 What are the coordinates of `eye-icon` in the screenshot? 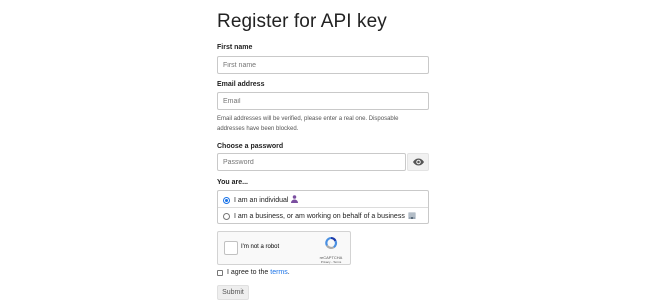 It's located at (418, 162).